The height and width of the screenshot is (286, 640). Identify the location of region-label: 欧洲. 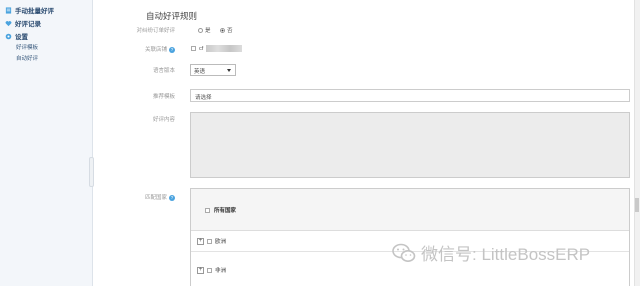
(221, 242).